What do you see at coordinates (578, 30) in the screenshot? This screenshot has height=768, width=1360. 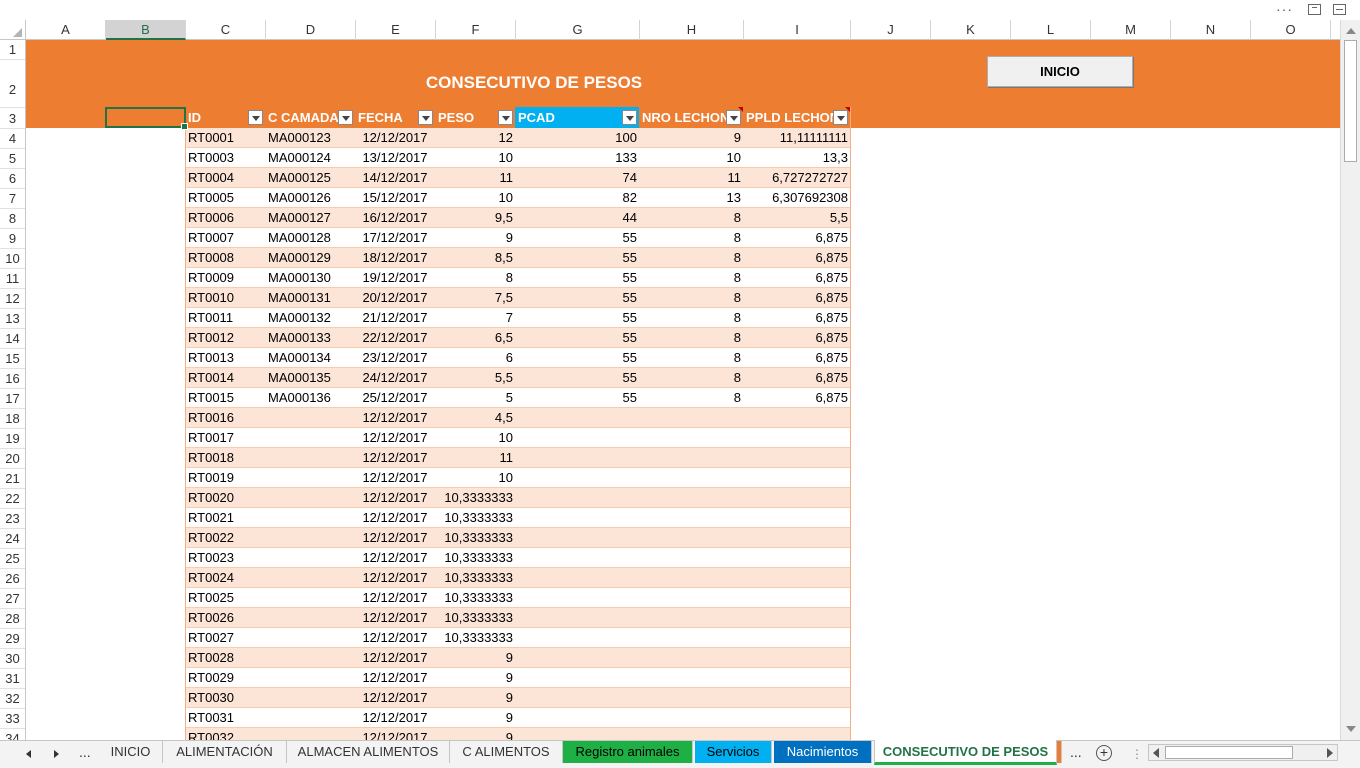 I see `column-header: G` at bounding box center [578, 30].